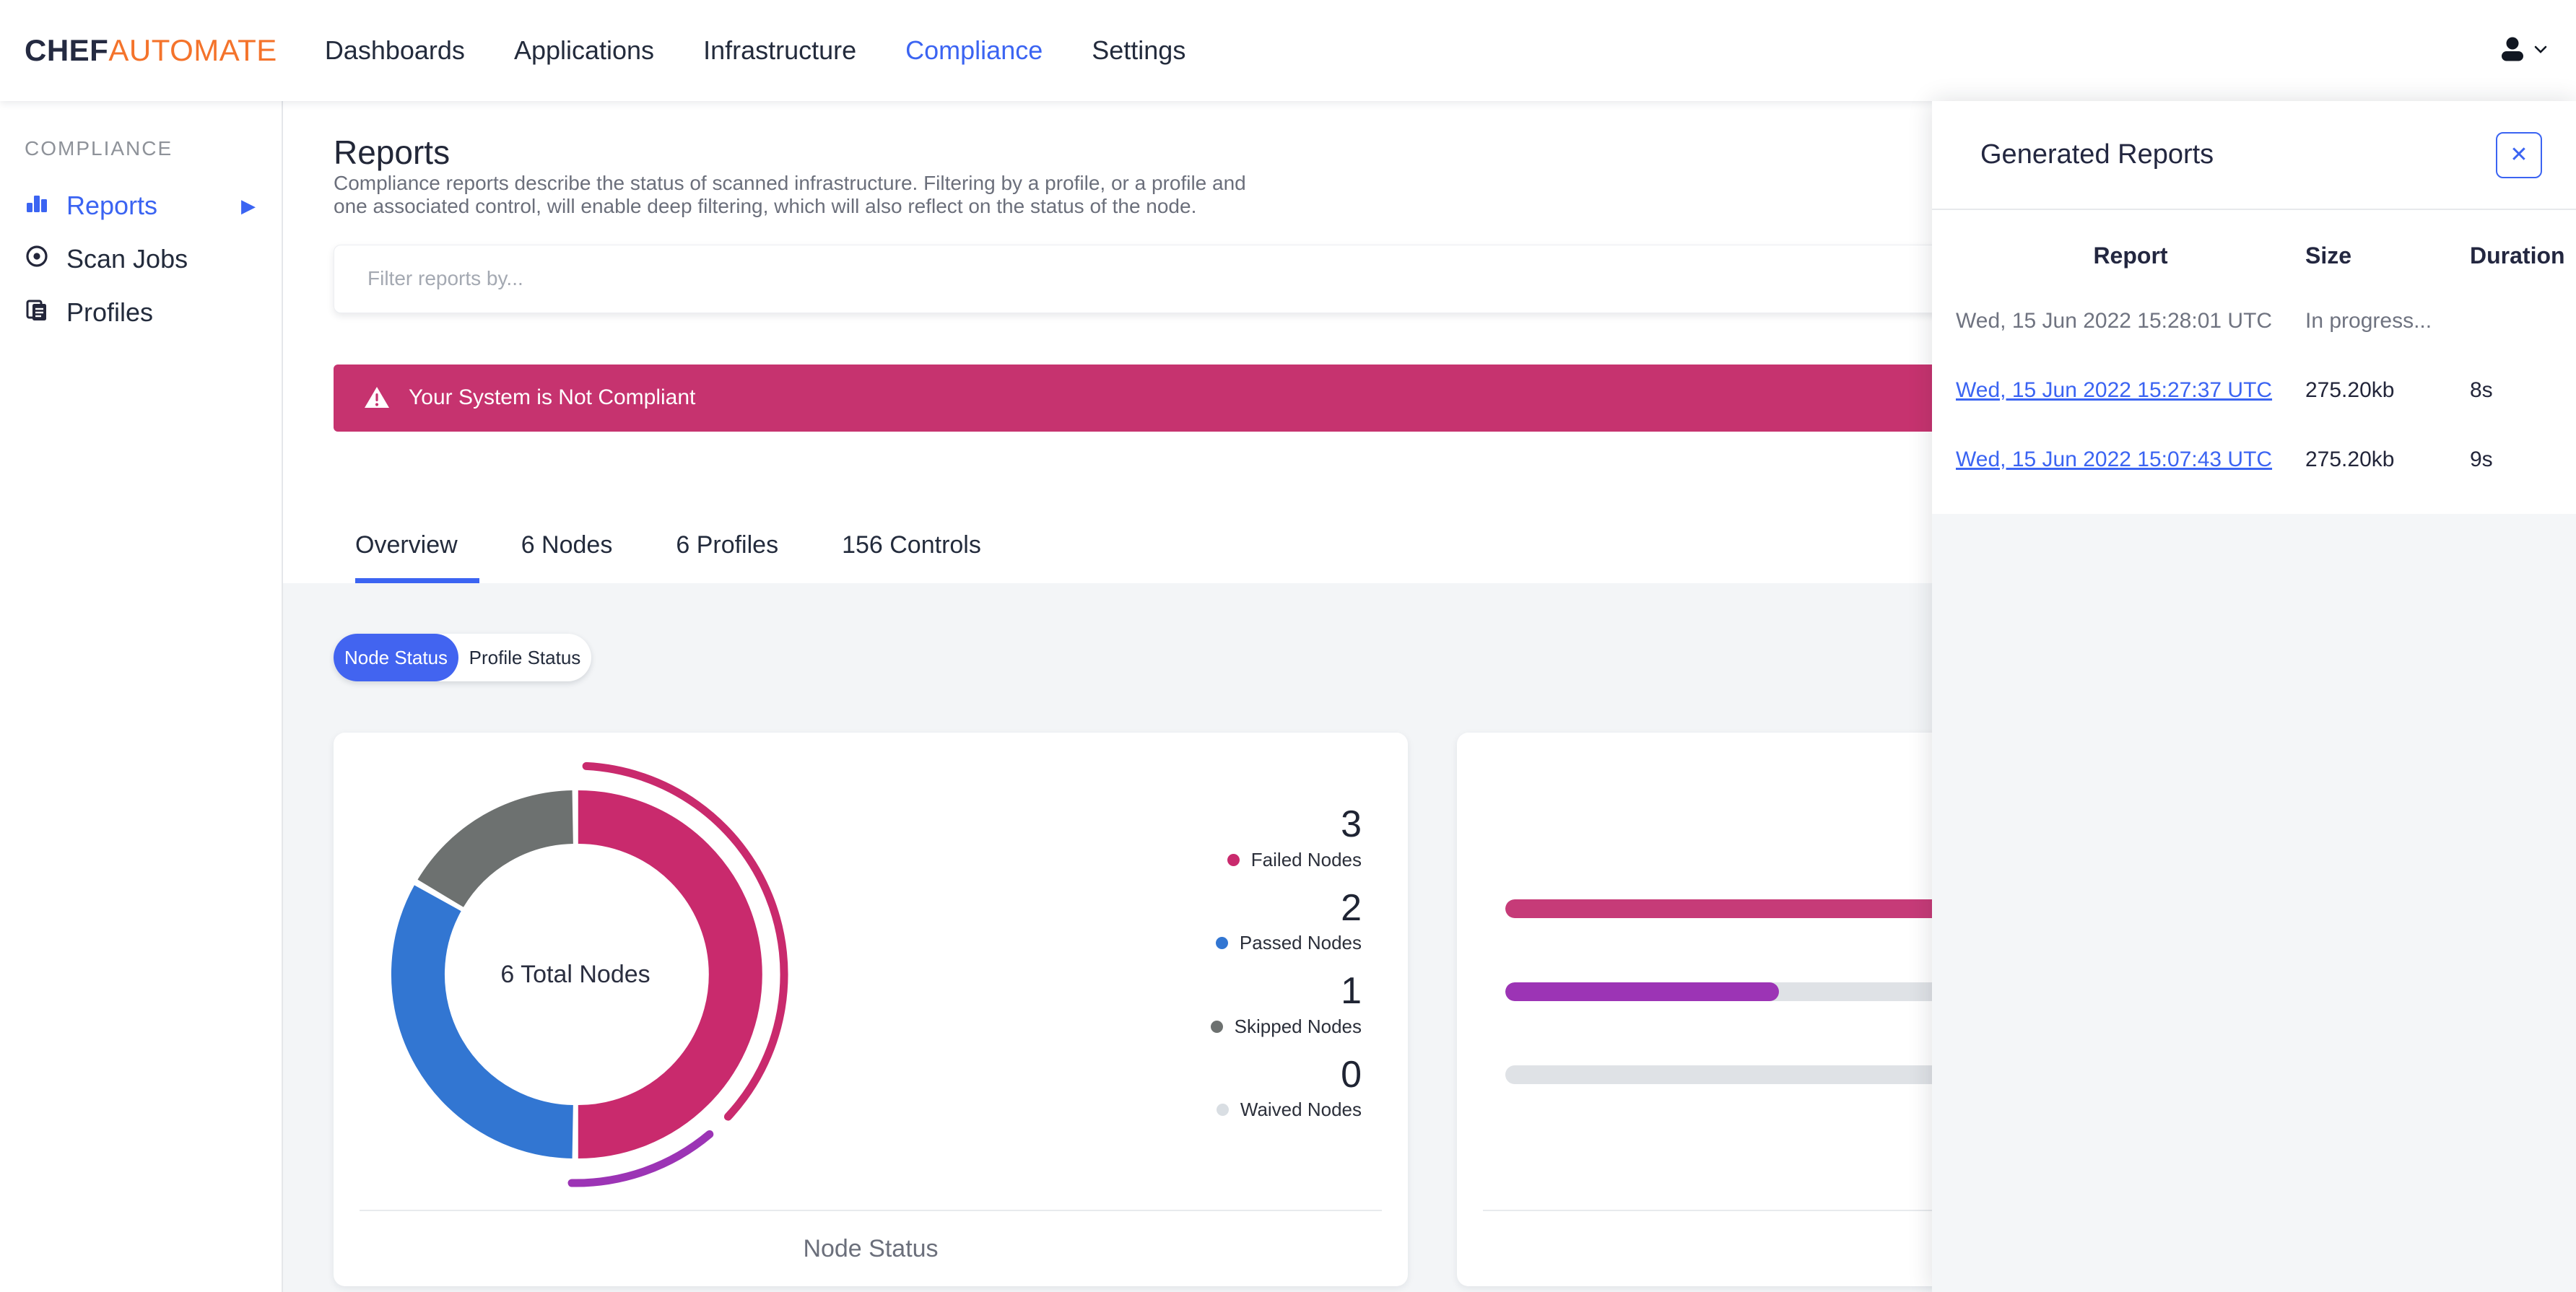 Image resolution: width=2576 pixels, height=1292 pixels. What do you see at coordinates (2481, 459) in the screenshot?
I see `report-duration: 9s` at bounding box center [2481, 459].